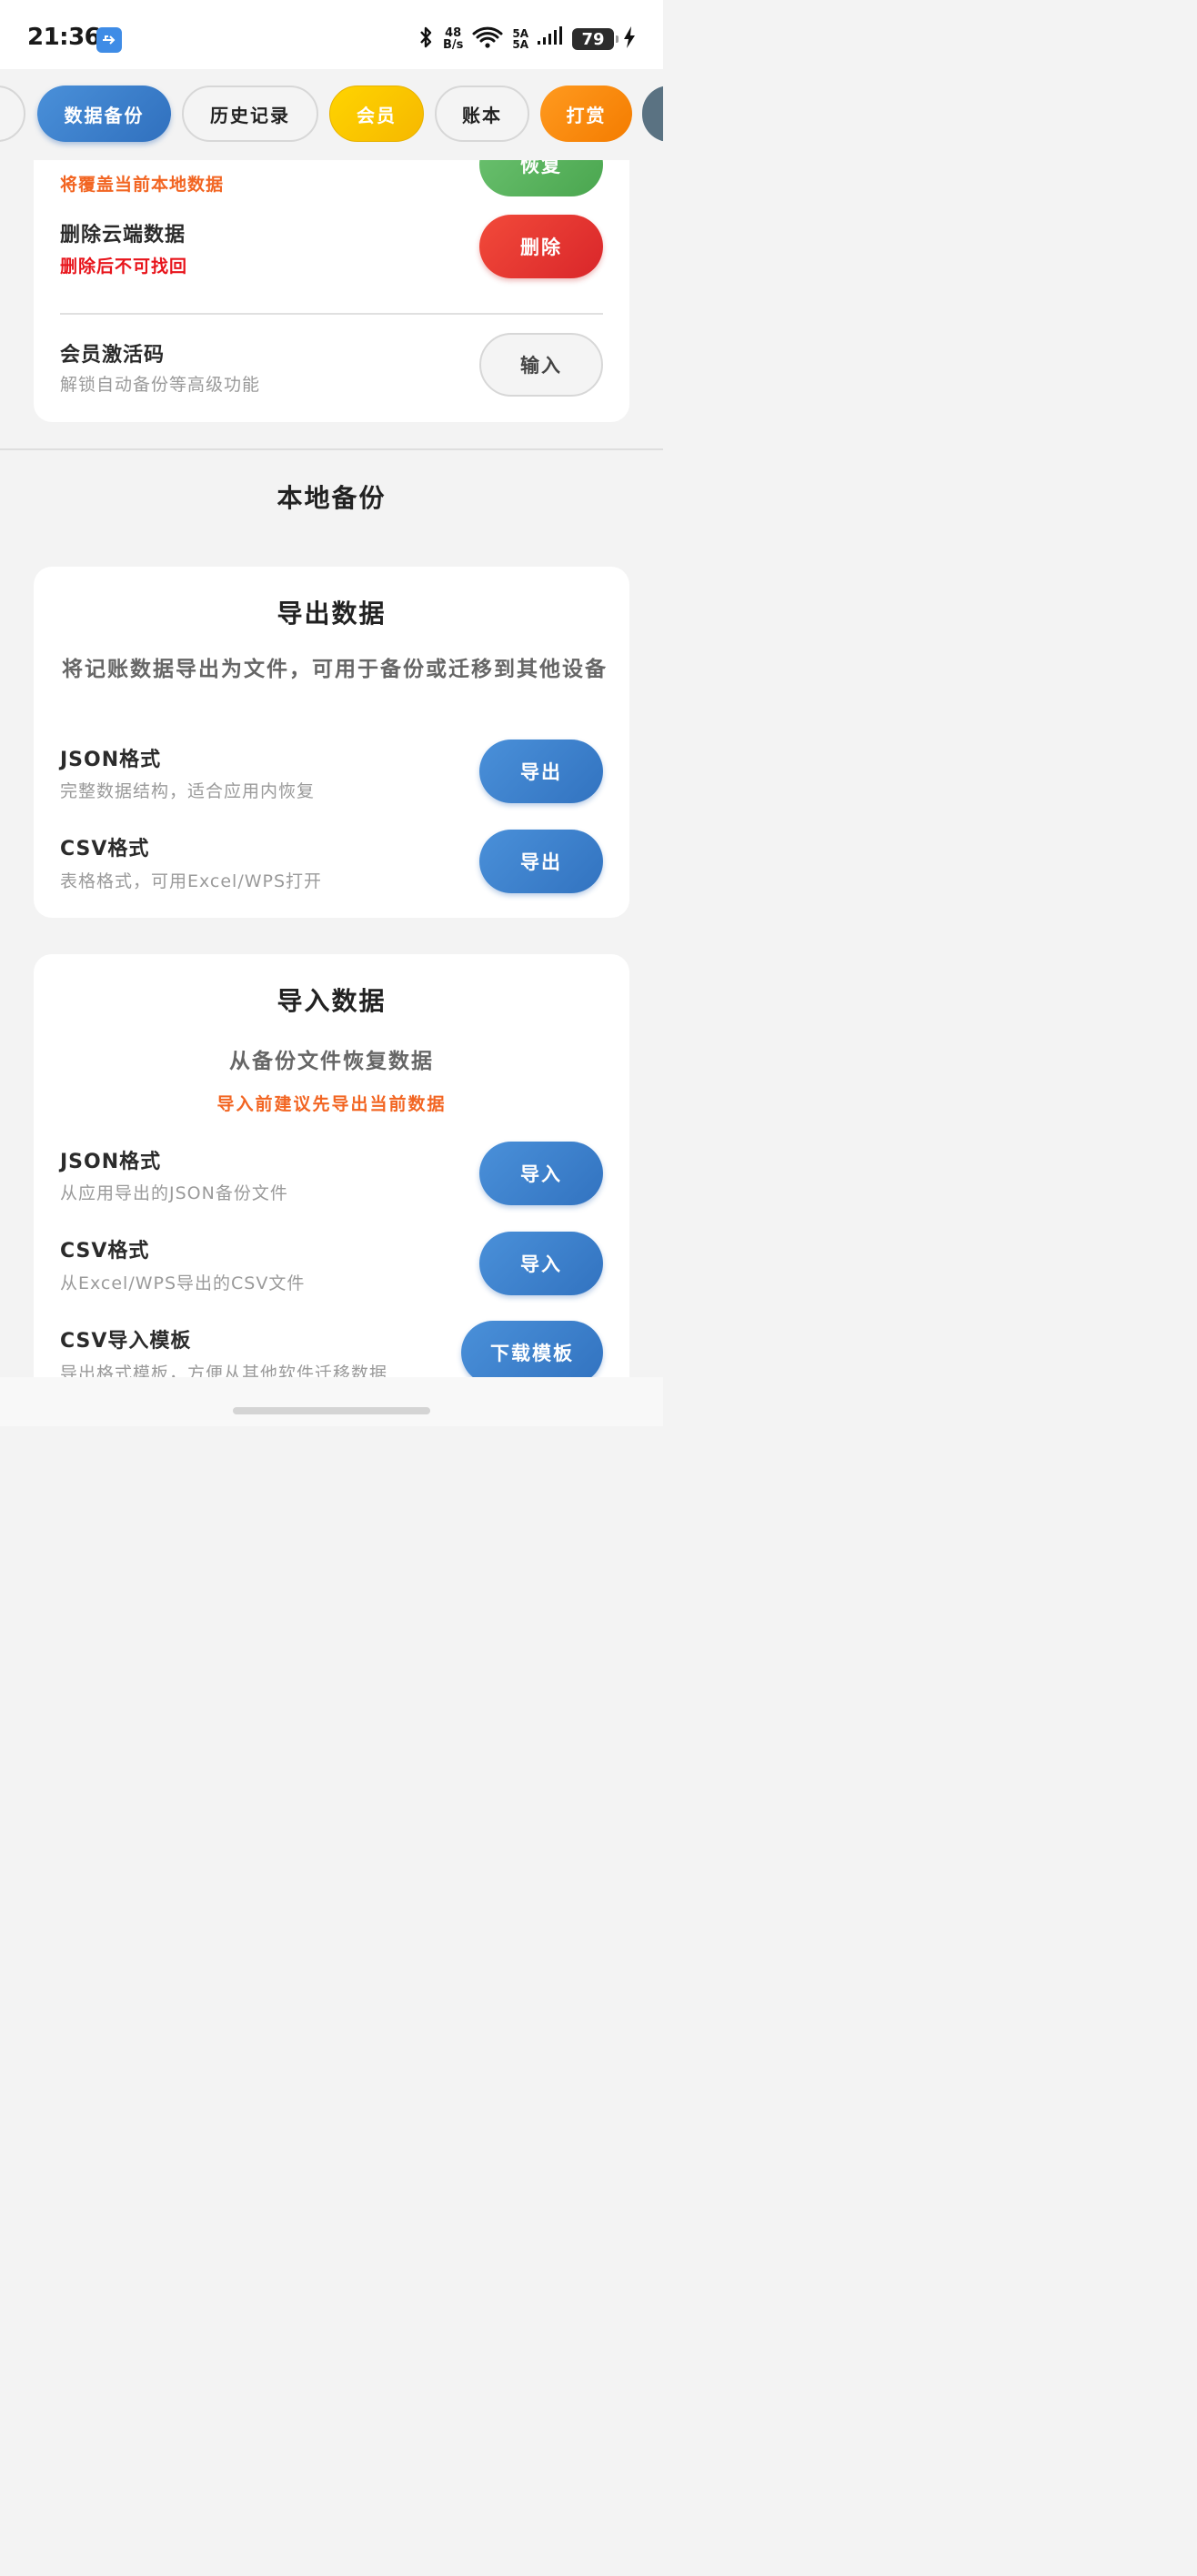  Describe the element at coordinates (425, 39) in the screenshot. I see `bluetooth-icon` at that location.